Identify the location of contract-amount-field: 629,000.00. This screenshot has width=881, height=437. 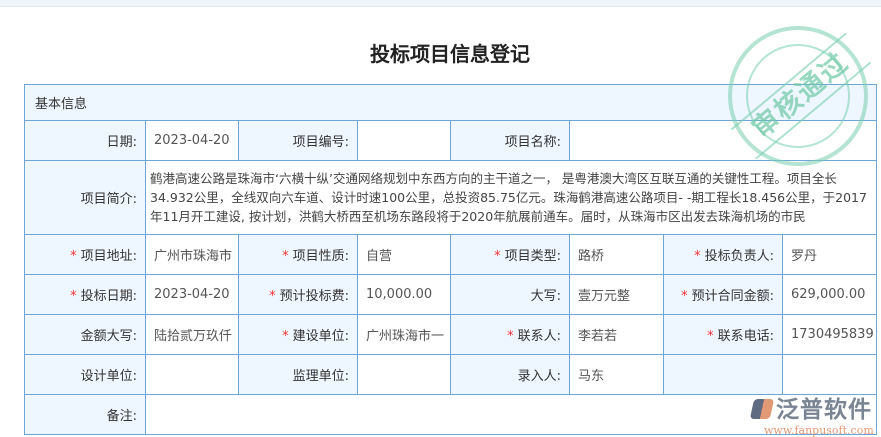
(829, 294).